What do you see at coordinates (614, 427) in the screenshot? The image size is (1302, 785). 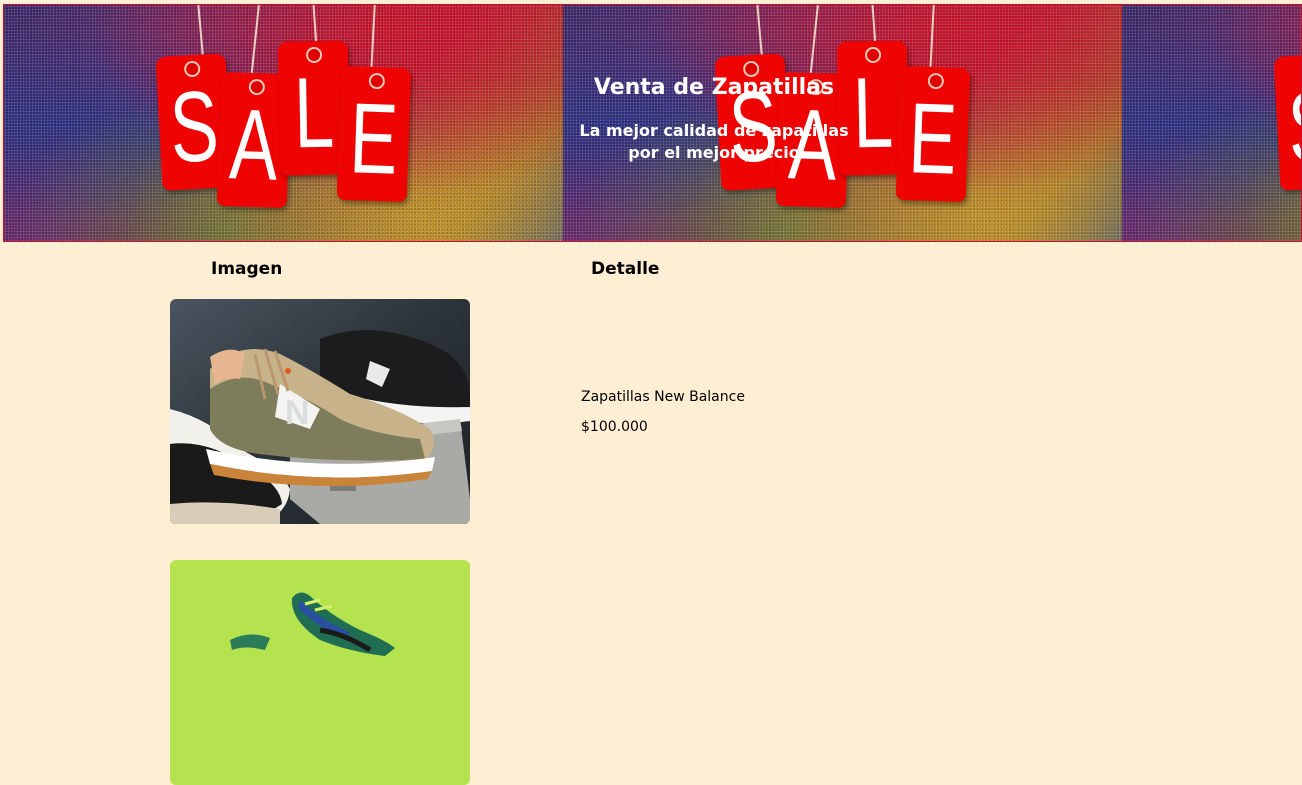 I see `product-price: $100.000` at bounding box center [614, 427].